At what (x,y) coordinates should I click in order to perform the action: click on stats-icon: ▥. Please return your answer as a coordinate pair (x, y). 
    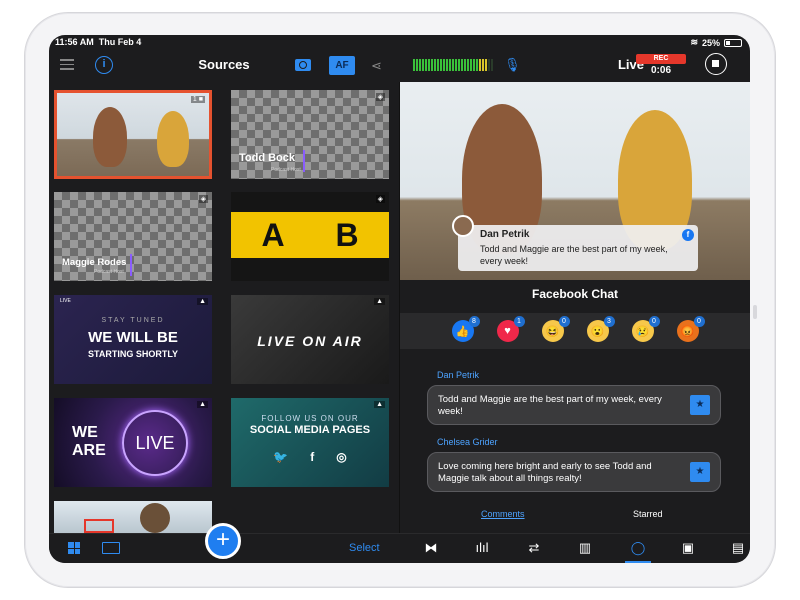
    Looking at the image, I should click on (585, 548).